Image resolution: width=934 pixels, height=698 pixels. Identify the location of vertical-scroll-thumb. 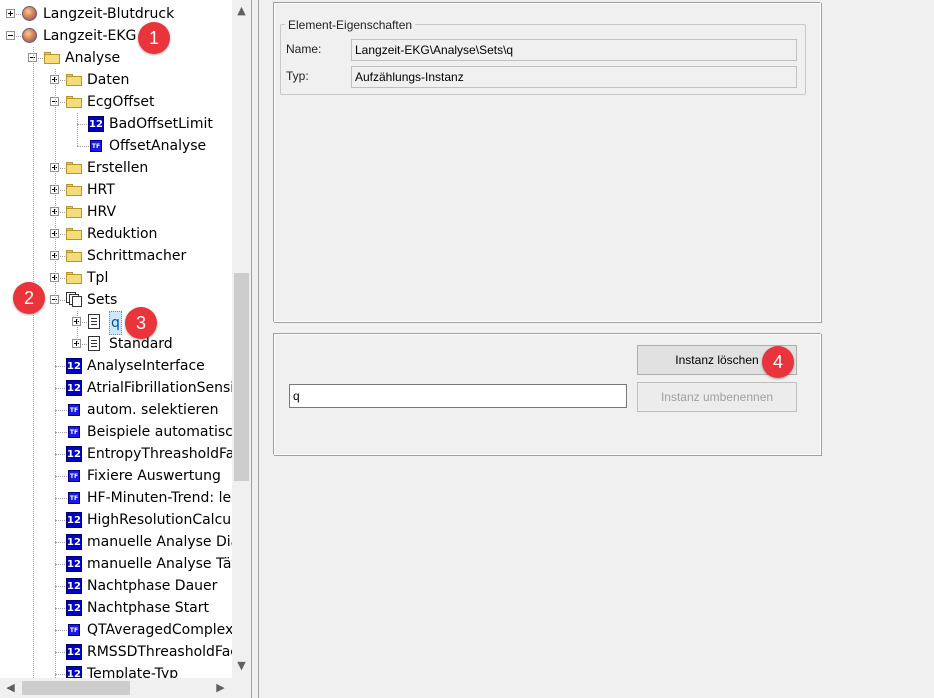
(241, 377).